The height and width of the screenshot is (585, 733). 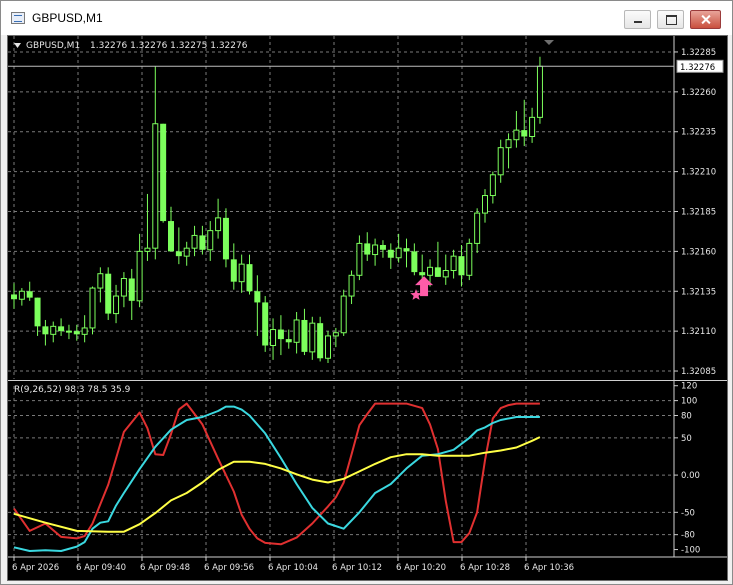 I want to click on window-title: GBPUSD,M1, so click(x=67, y=18).